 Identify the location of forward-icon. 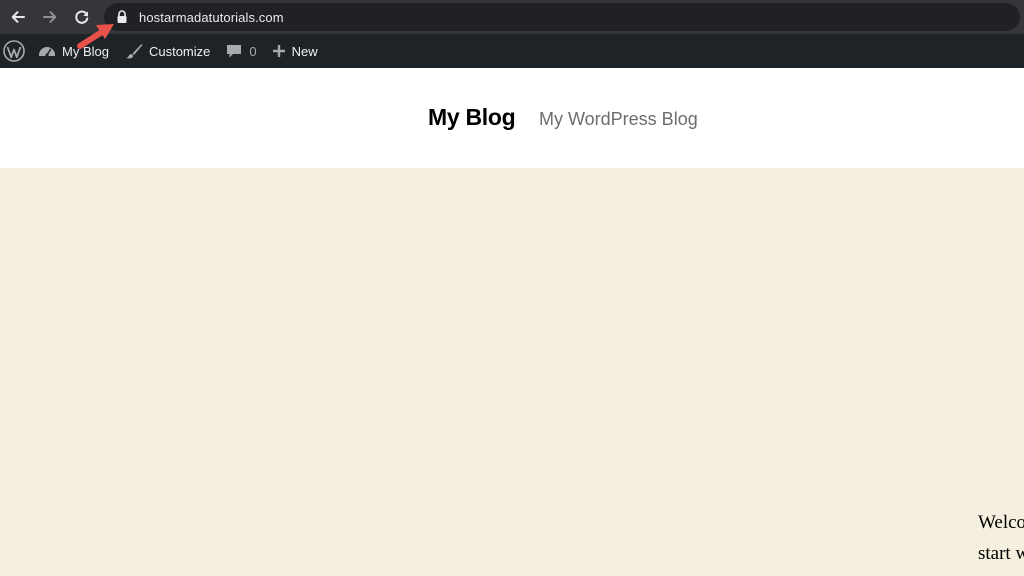
(50, 17).